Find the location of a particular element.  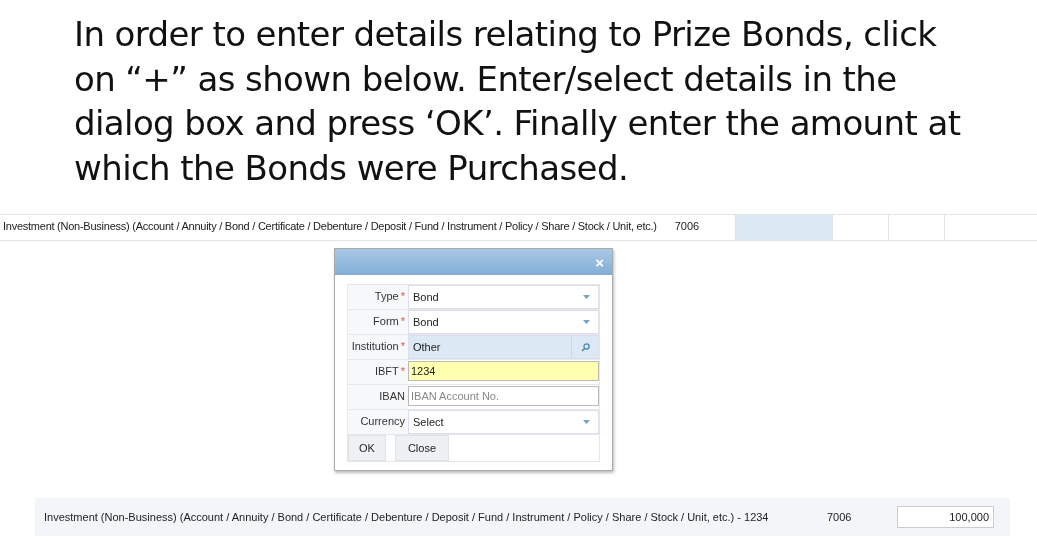

text-field: 1234 is located at coordinates (503, 371).